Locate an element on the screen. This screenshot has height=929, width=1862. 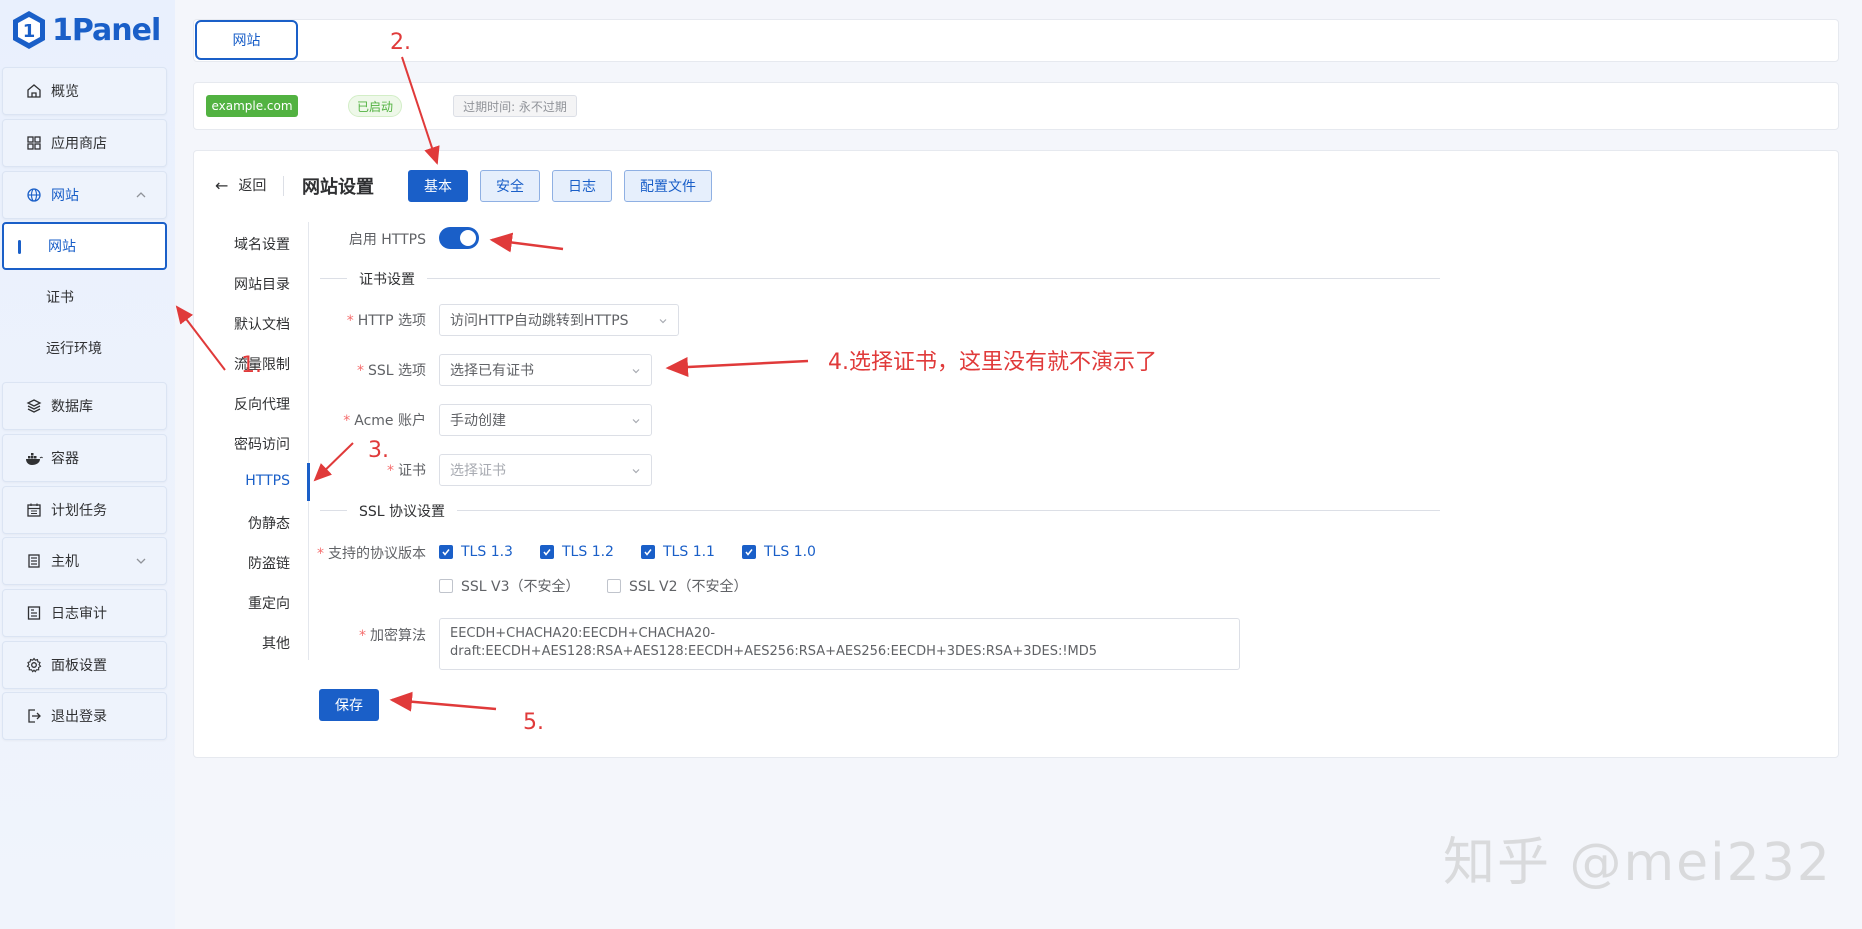
sidebar-item-label: 网站 is located at coordinates (65, 196).